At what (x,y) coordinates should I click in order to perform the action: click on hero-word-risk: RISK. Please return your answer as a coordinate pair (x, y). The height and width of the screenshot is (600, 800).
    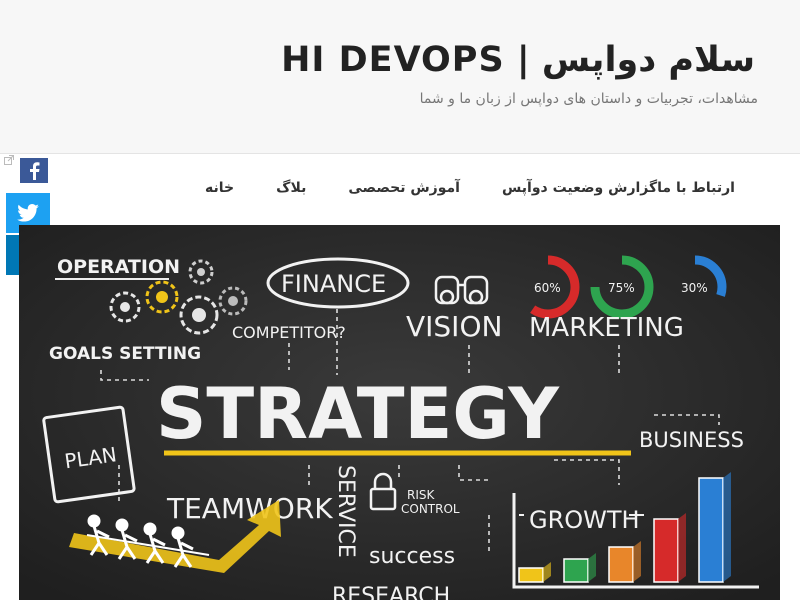
    Looking at the image, I should click on (421, 495).